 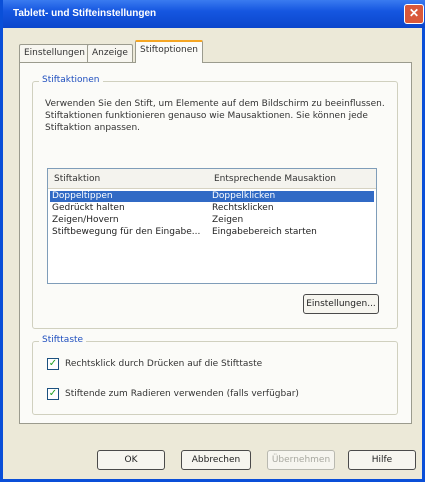 I want to click on row-mouse-action: Eingabebereich starten, so click(x=264, y=232).